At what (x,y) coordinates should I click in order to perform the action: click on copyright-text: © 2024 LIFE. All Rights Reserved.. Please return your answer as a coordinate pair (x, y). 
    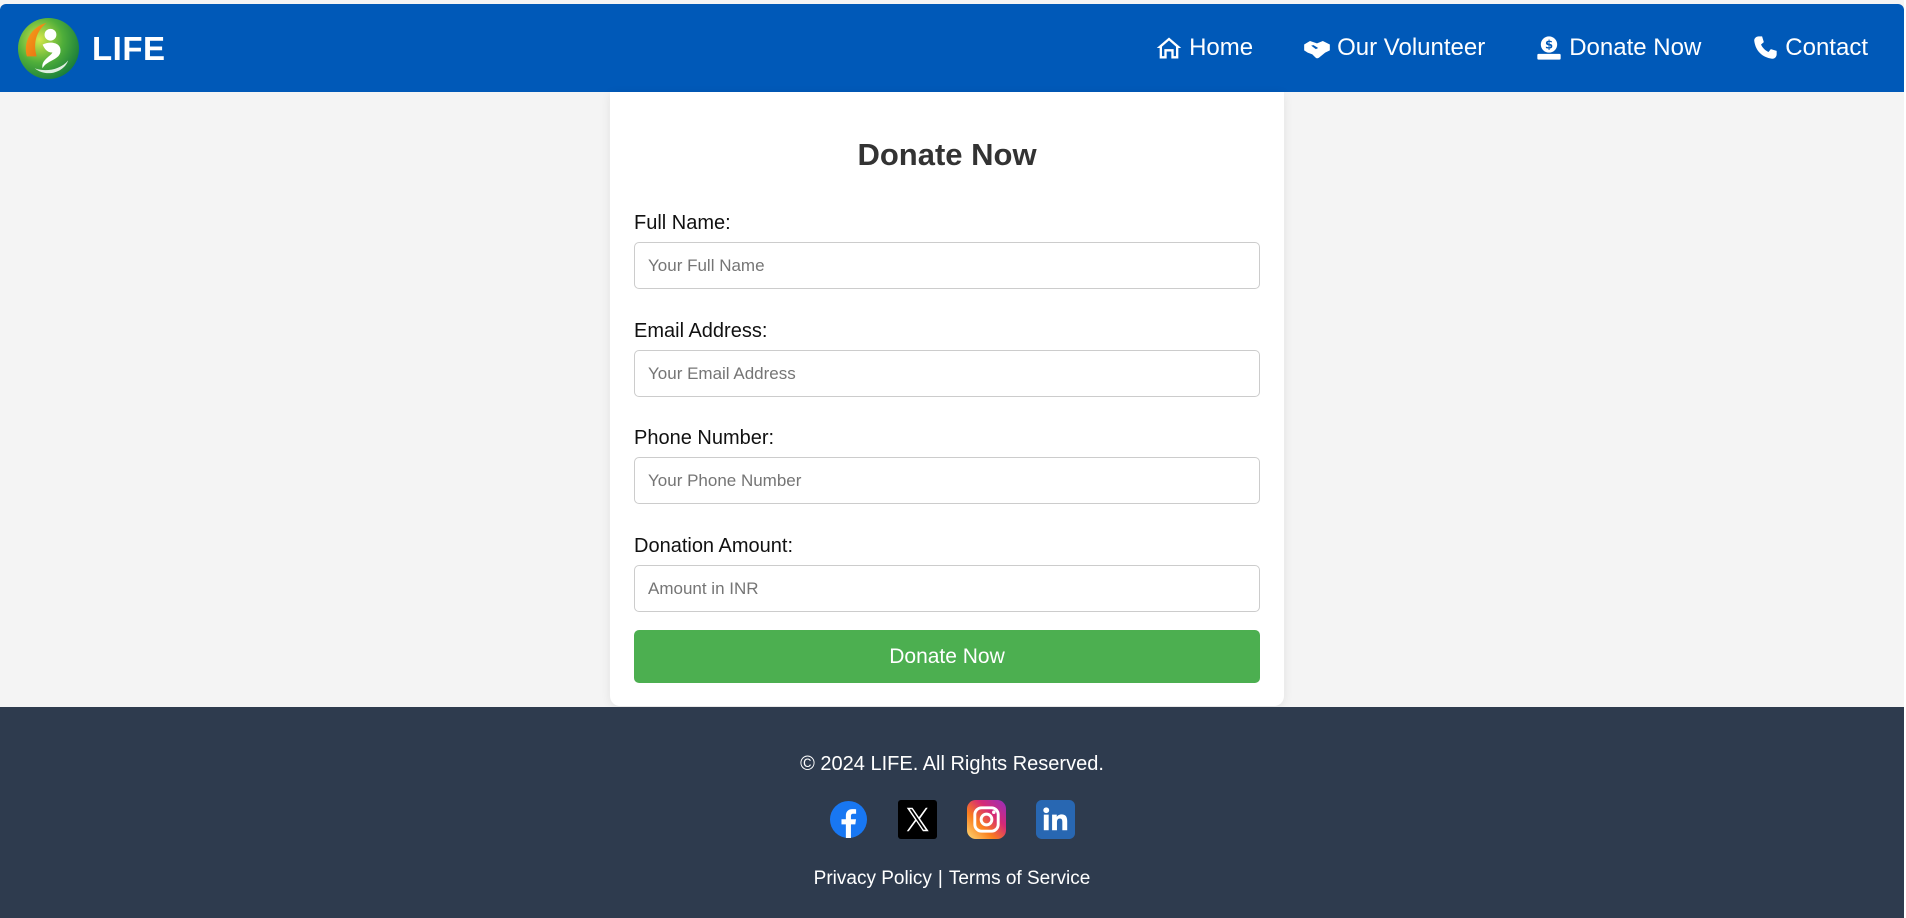
    Looking at the image, I should click on (952, 764).